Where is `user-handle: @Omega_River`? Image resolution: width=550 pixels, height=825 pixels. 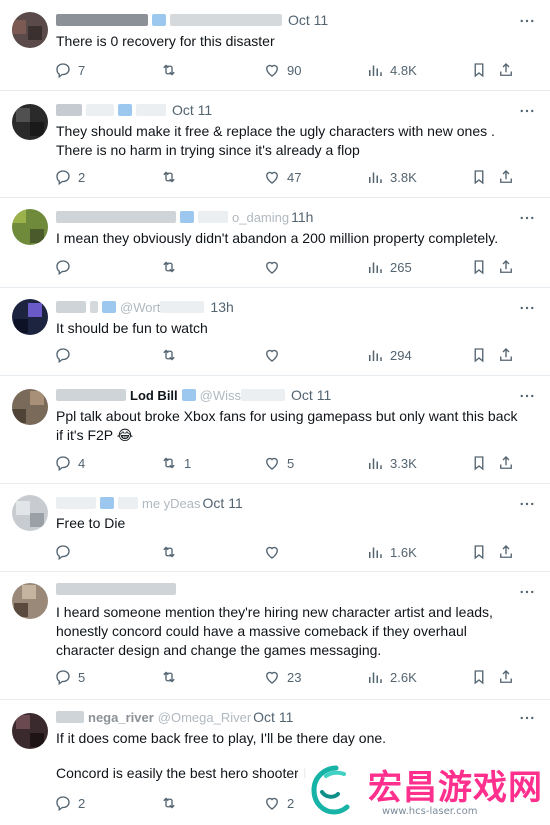
user-handle: @Omega_River is located at coordinates (204, 717).